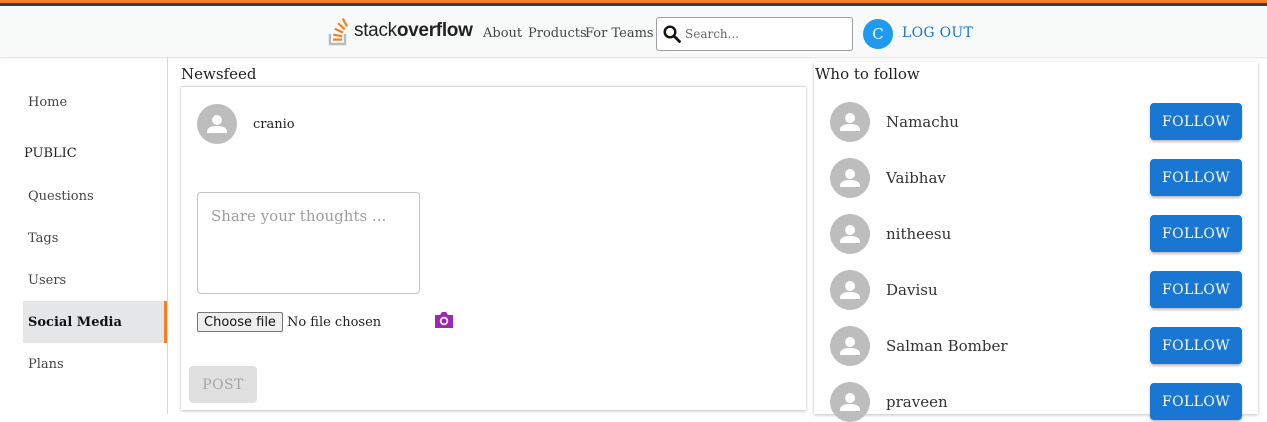  Describe the element at coordinates (95, 322) in the screenshot. I see `sidebar-item-social-media: Social Media` at that location.